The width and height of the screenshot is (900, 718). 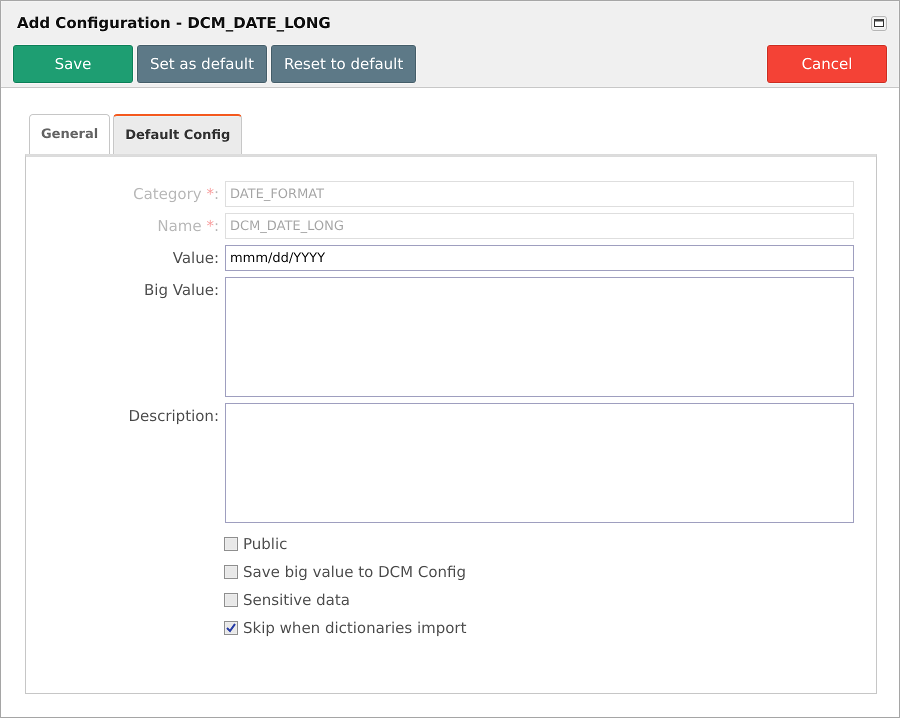 I want to click on checkbox-label: Public, so click(x=265, y=544).